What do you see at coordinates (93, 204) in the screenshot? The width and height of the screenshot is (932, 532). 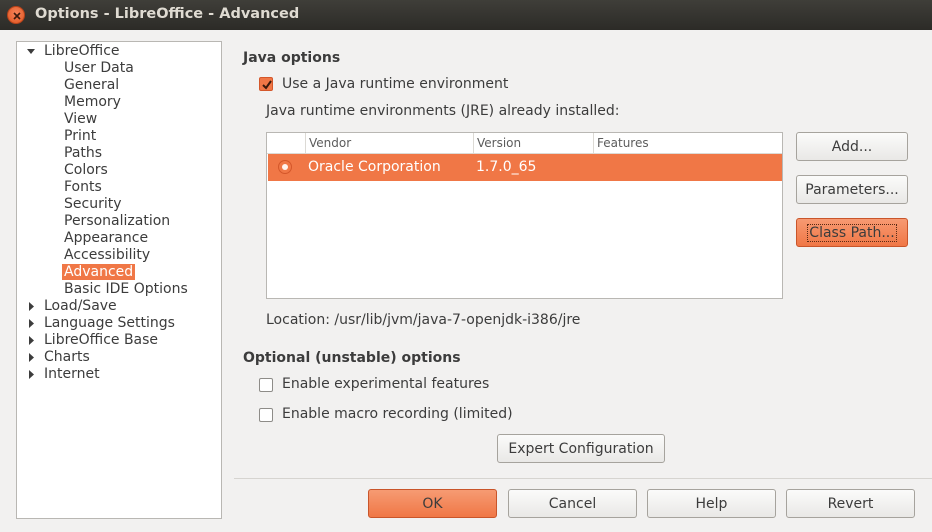 I see `tree-item-security: Security` at bounding box center [93, 204].